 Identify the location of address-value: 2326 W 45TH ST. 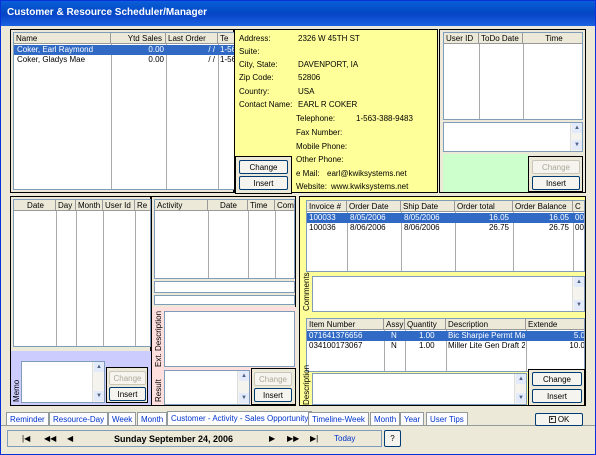
(329, 38).